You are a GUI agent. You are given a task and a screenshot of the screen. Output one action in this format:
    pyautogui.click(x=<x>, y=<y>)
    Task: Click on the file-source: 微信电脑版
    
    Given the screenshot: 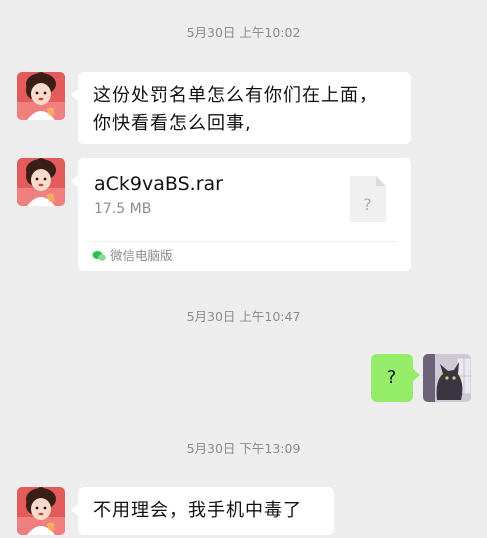 What is the action you would take?
    pyautogui.click(x=132, y=256)
    